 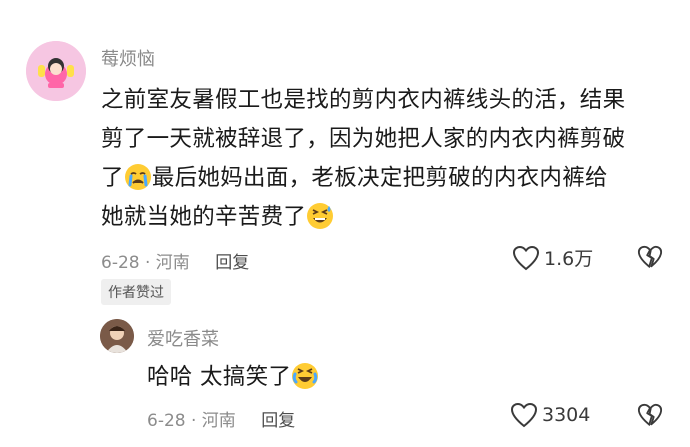 I want to click on comment-line: 了 最后她妈出面，老板决定把剪破的内衣内裤给, so click(x=391, y=178).